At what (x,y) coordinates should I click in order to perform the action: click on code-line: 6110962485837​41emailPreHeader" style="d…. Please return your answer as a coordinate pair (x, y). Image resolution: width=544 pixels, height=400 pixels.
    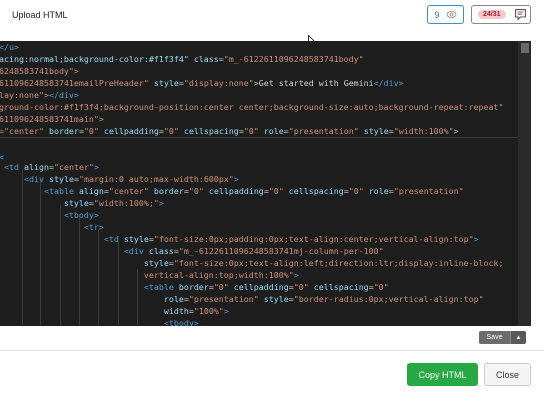
    Looking at the image, I should click on (202, 83).